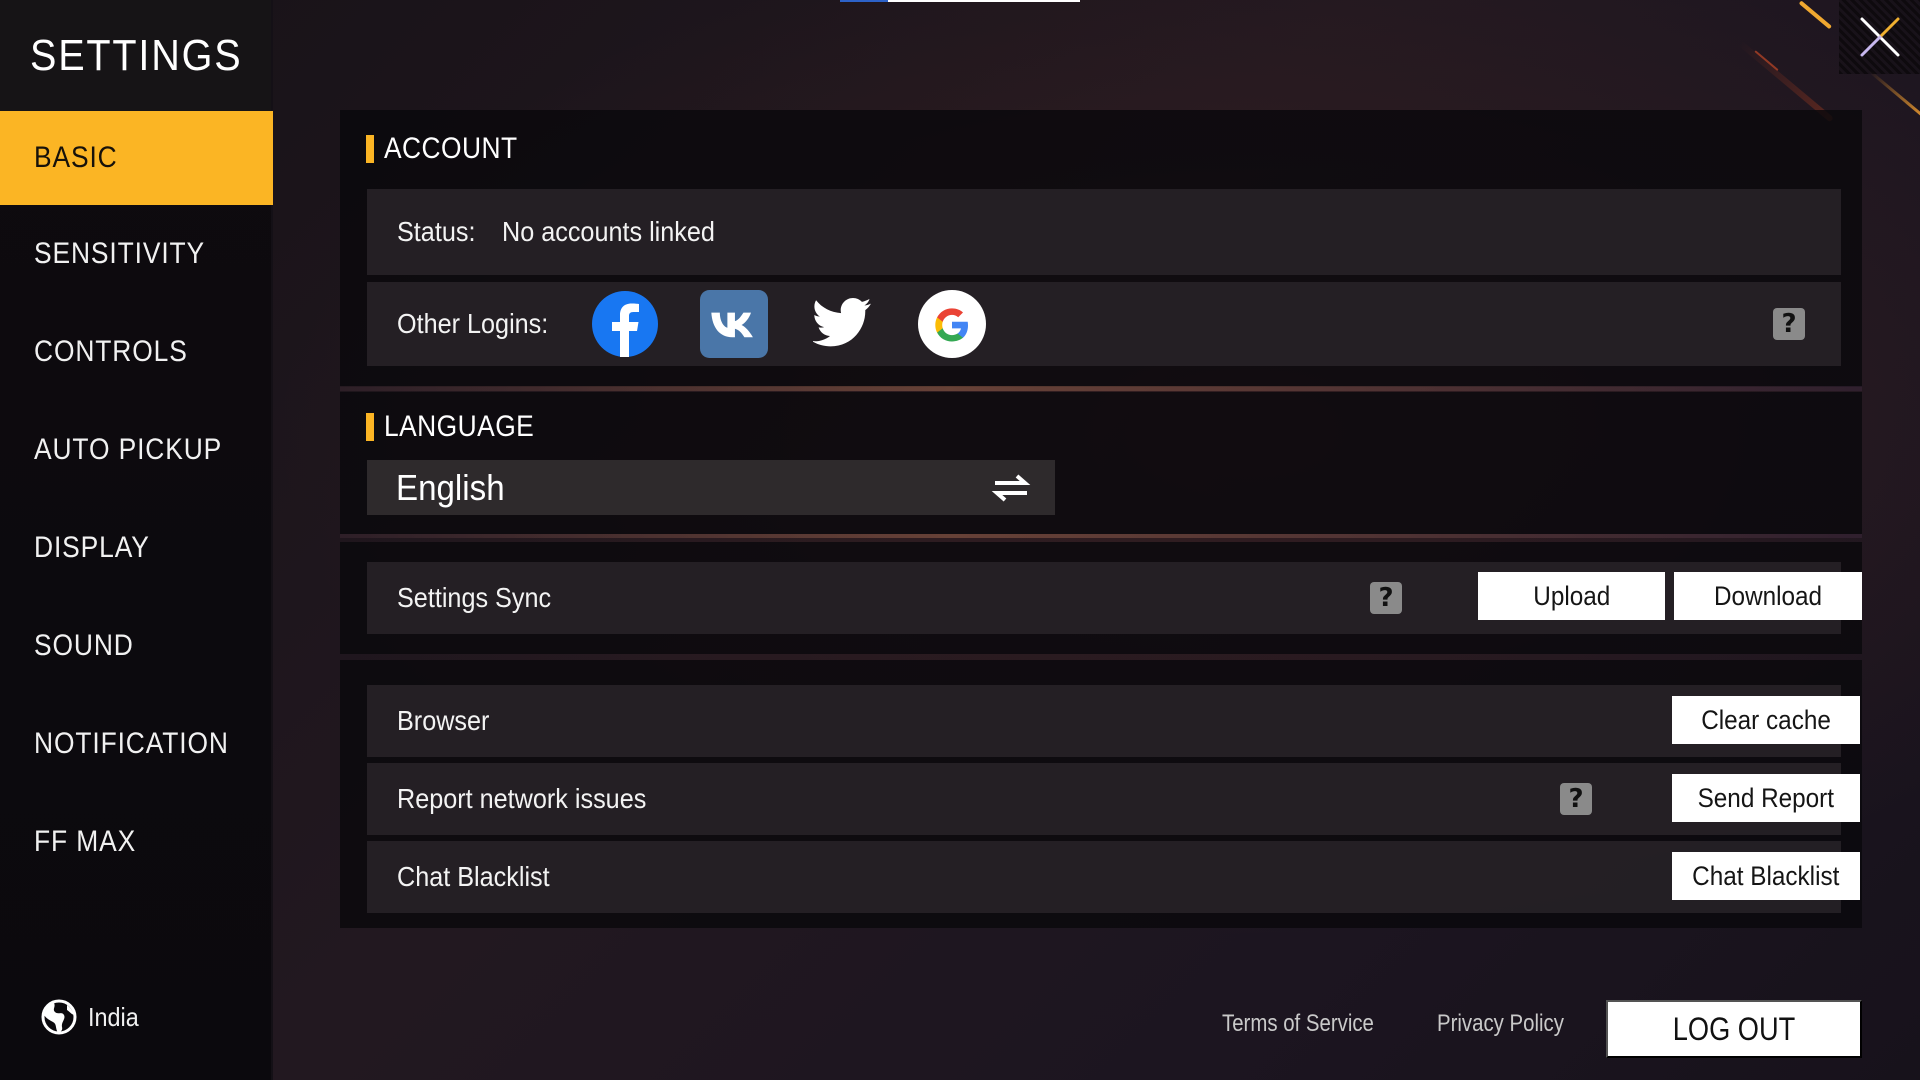 Image resolution: width=1920 pixels, height=1080 pixels. I want to click on log-out-button-label: LOG OUT, so click(1734, 1028).